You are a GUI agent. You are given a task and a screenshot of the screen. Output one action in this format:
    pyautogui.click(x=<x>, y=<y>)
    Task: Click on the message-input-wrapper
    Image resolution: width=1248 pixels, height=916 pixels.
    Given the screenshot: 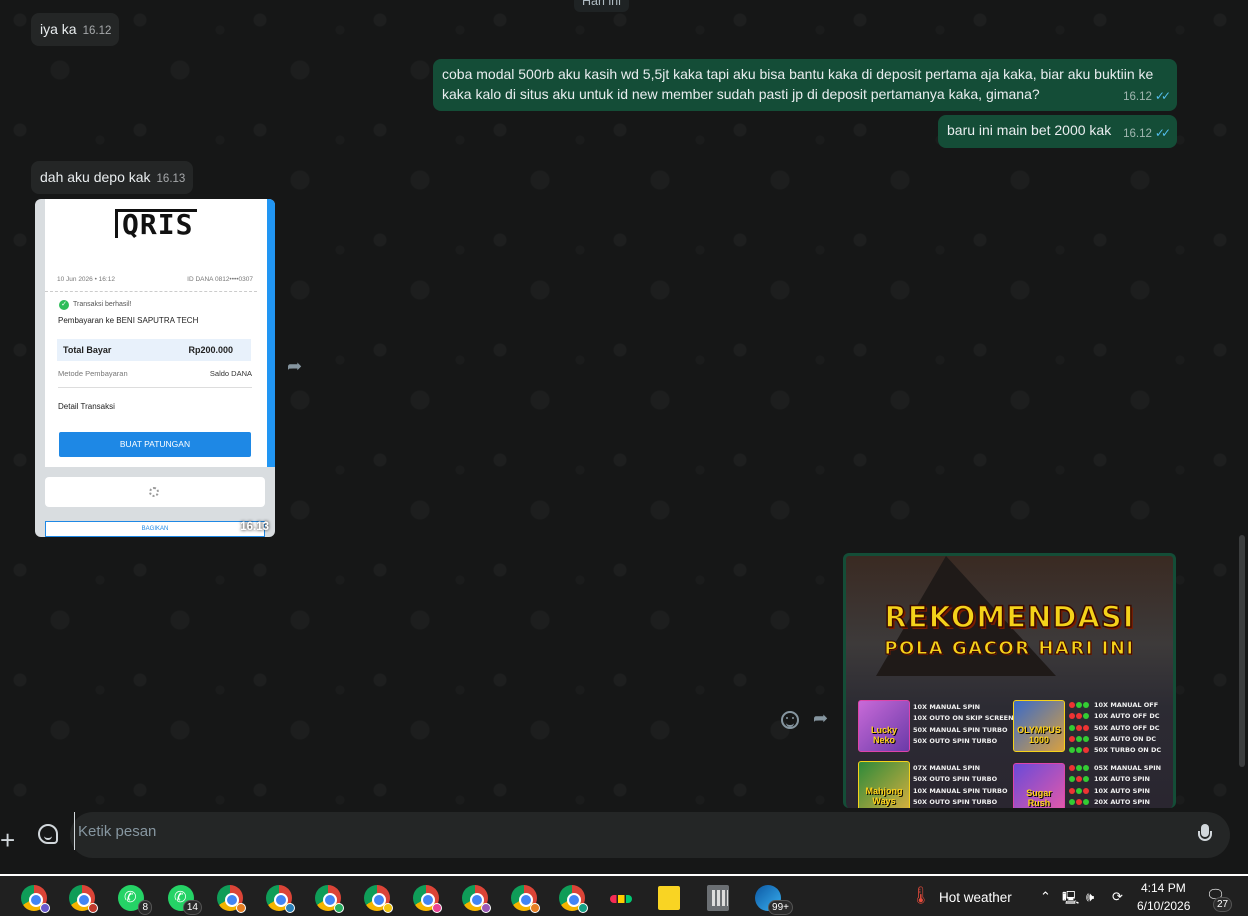 What is the action you would take?
    pyautogui.click(x=650, y=835)
    